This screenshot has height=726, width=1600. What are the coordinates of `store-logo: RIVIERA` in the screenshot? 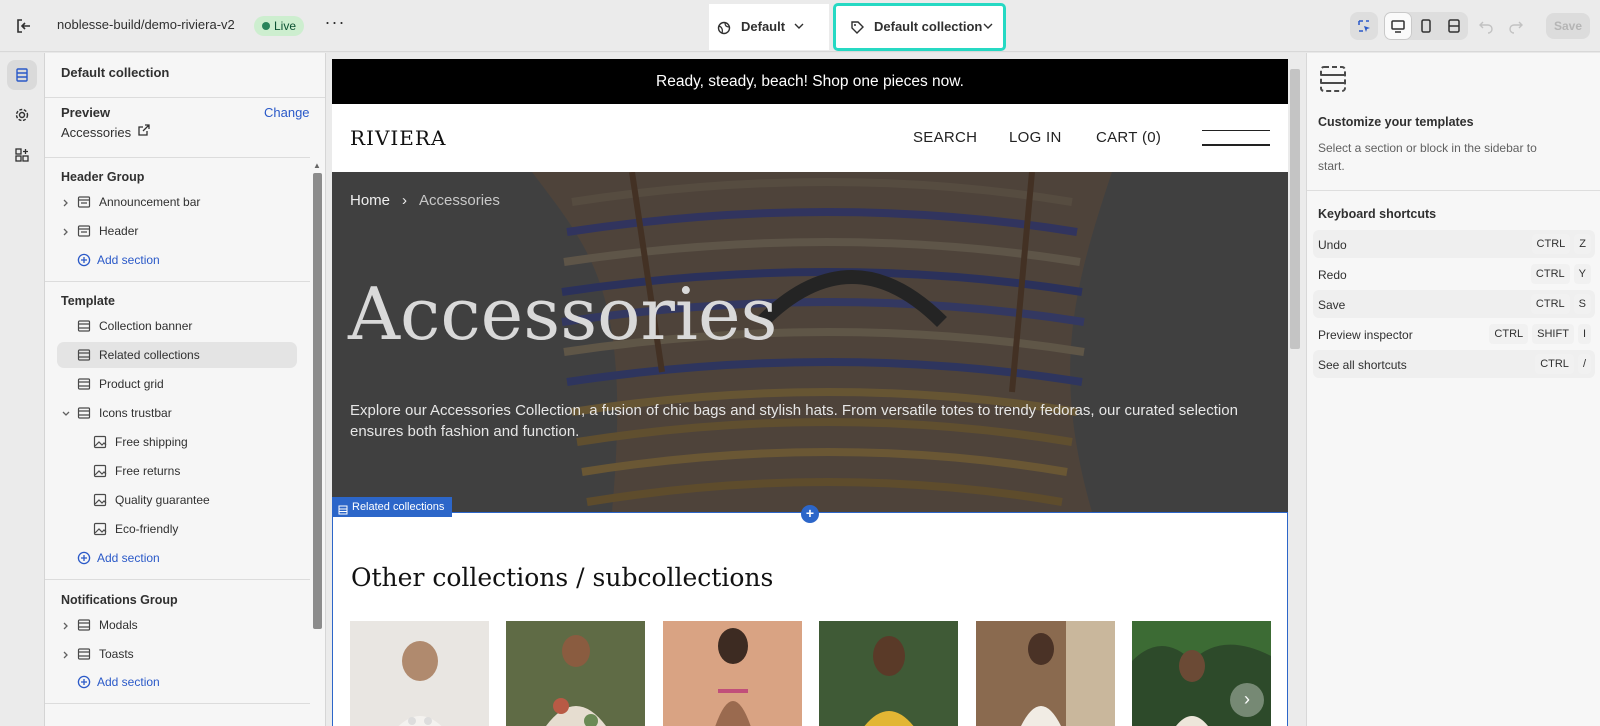 It's located at (398, 138).